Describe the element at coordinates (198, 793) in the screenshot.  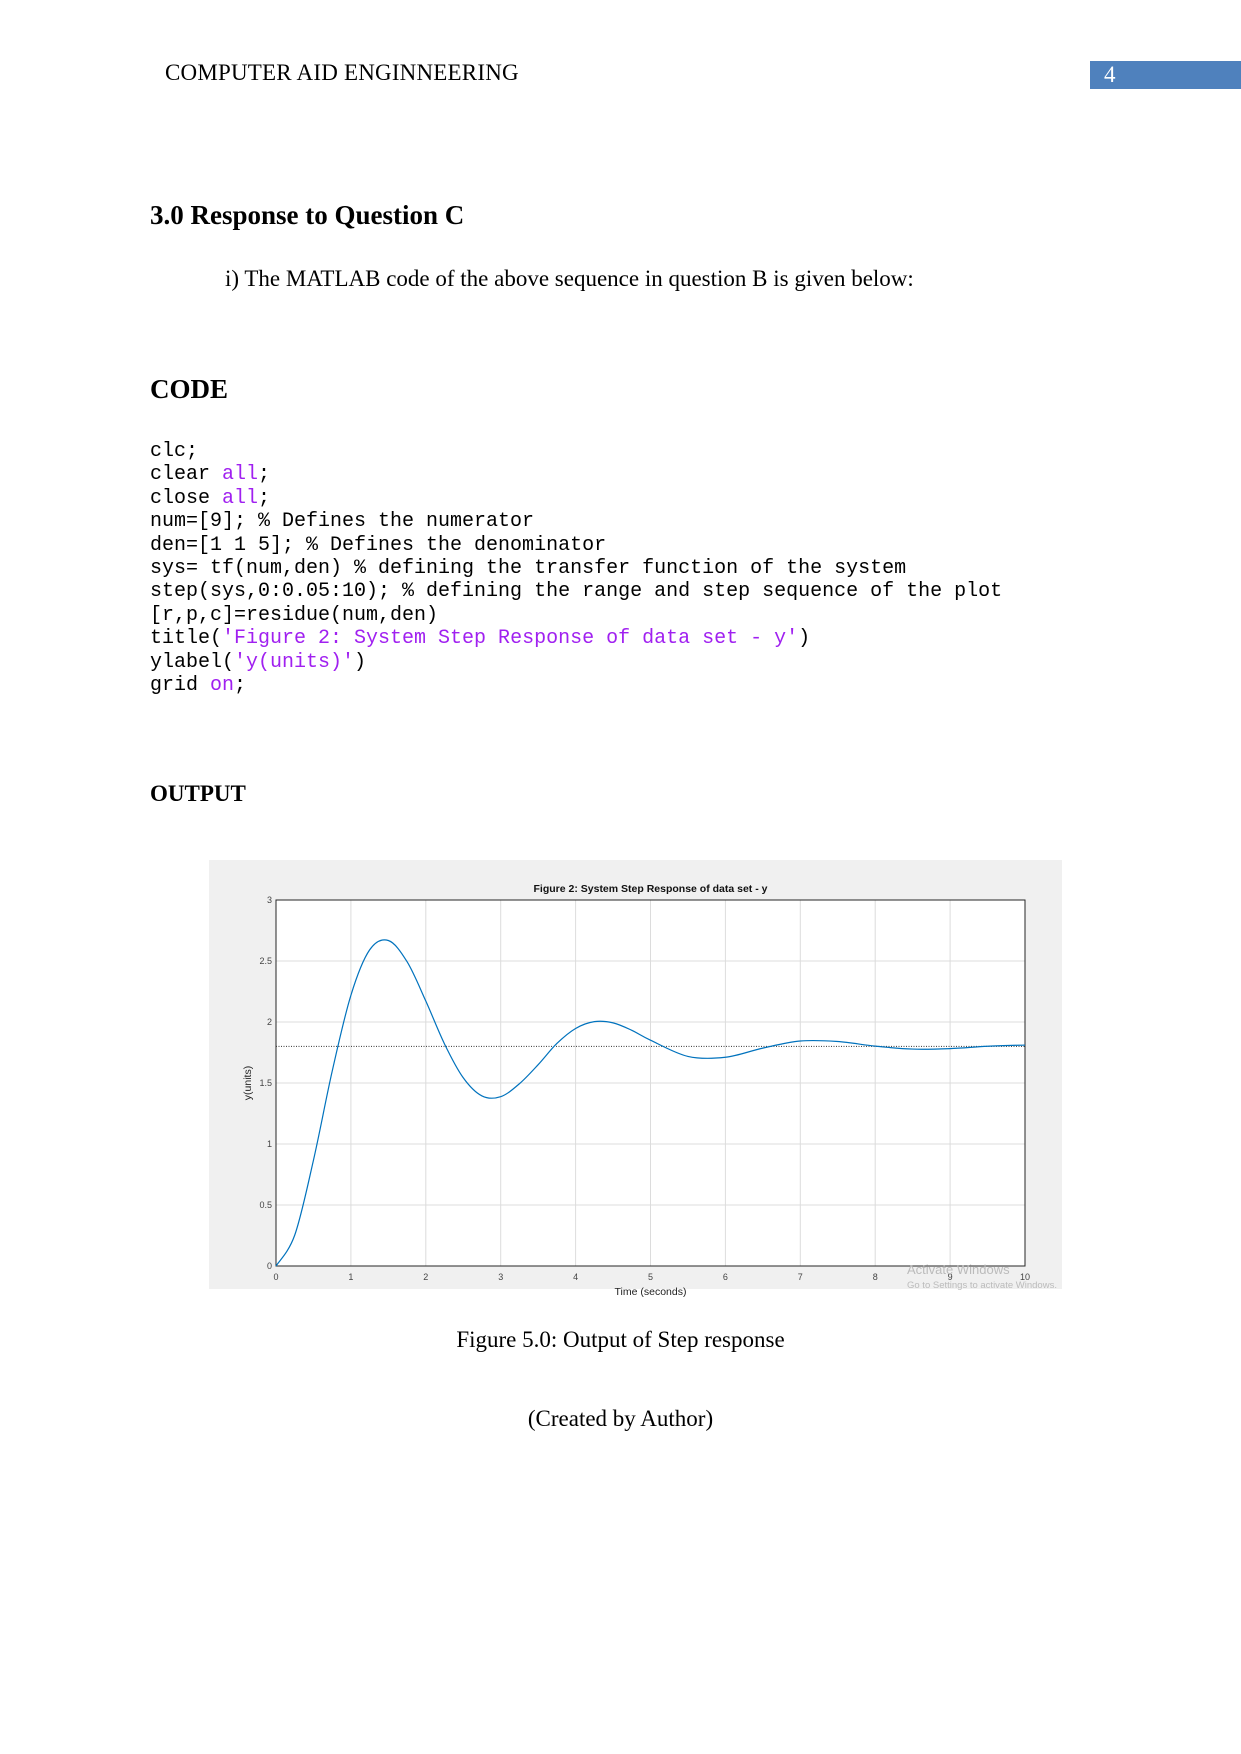
I see `output-heading: OUTPUT` at that location.